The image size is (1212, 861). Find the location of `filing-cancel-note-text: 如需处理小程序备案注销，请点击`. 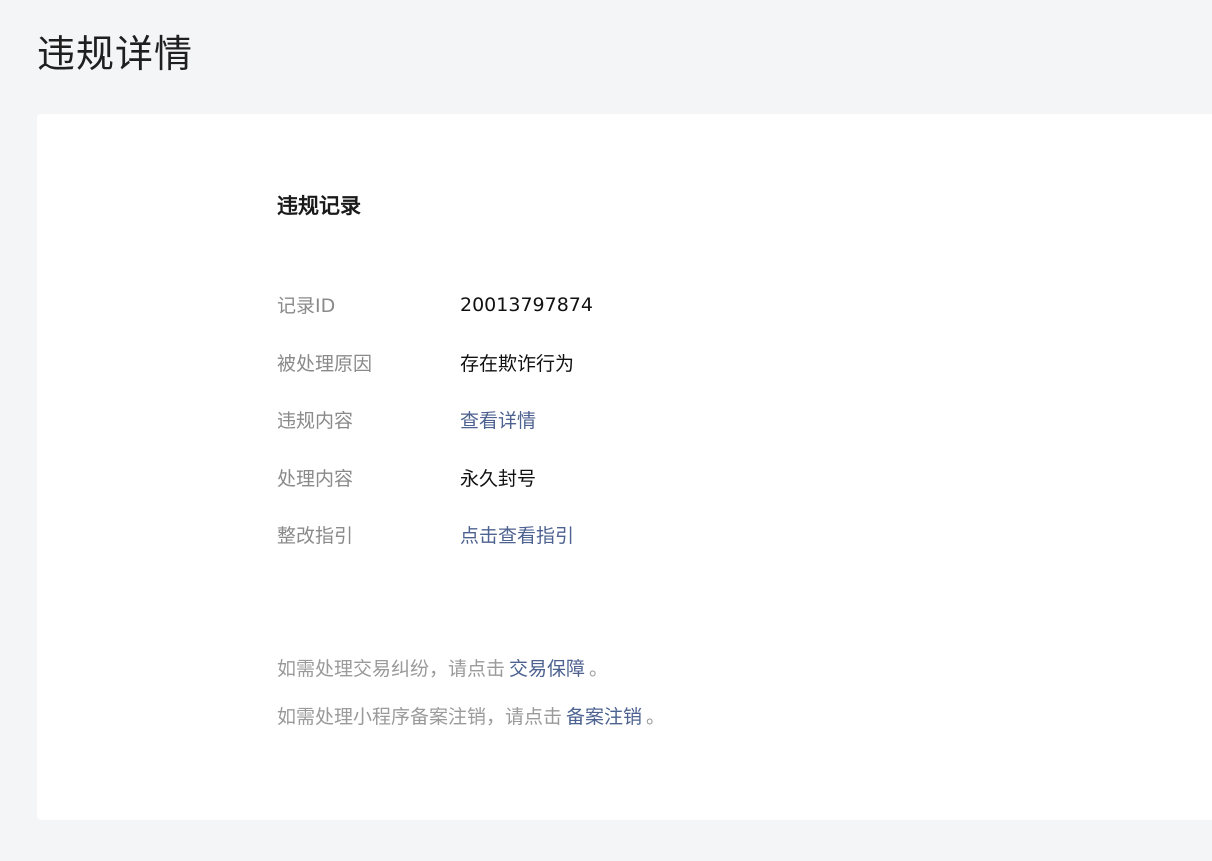

filing-cancel-note-text: 如需处理小程序备案注销，请点击 is located at coordinates (420, 717).